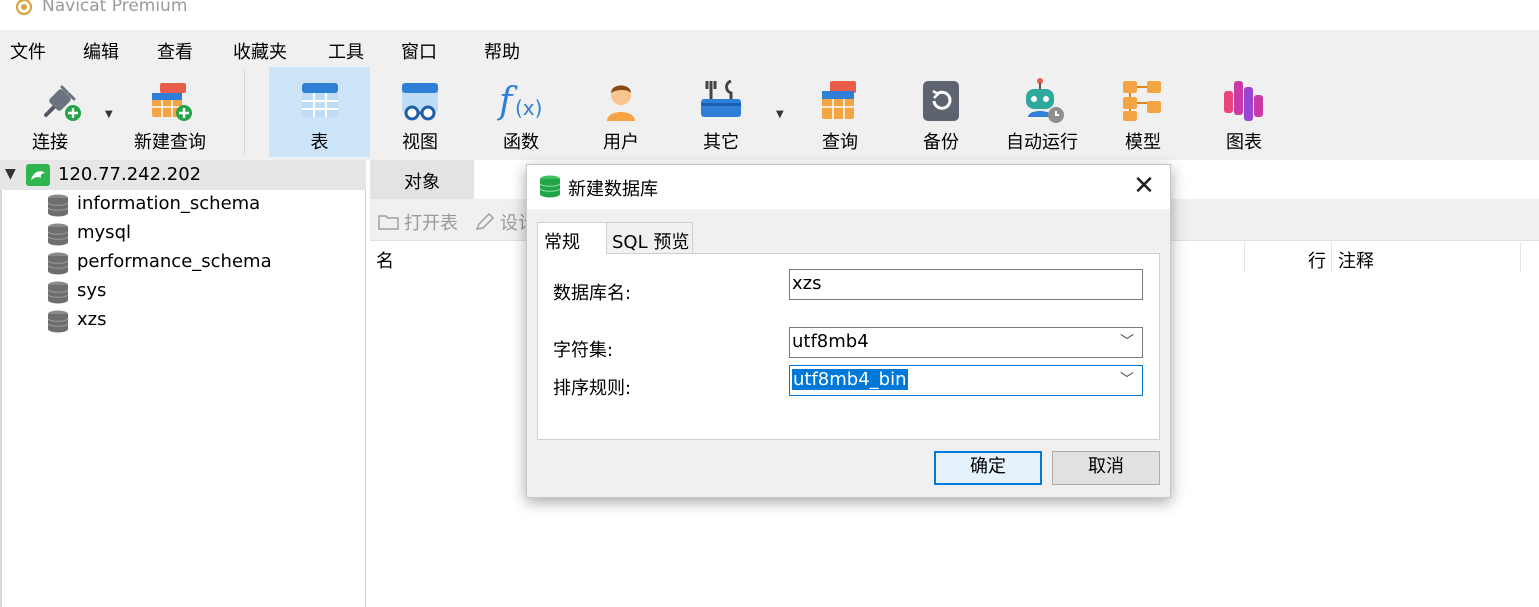  I want to click on robot-icon, so click(1045, 100).